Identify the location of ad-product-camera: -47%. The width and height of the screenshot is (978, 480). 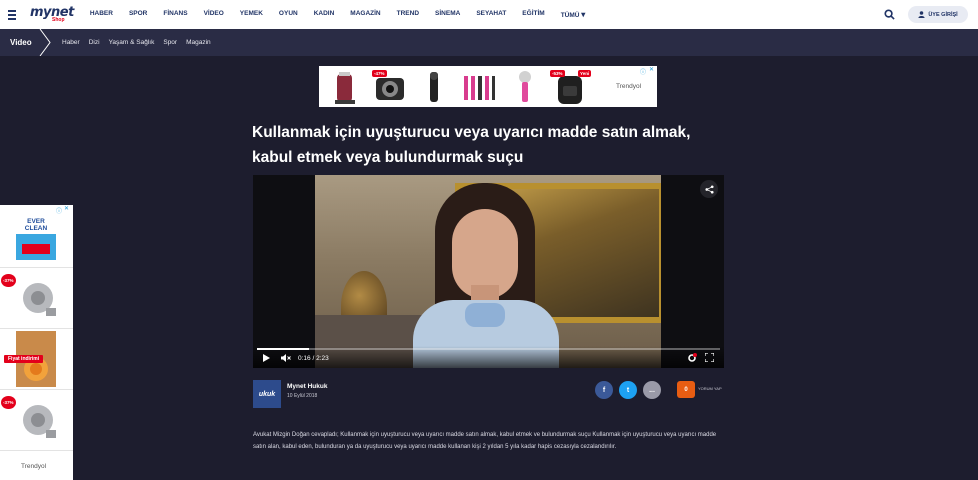
(389, 87).